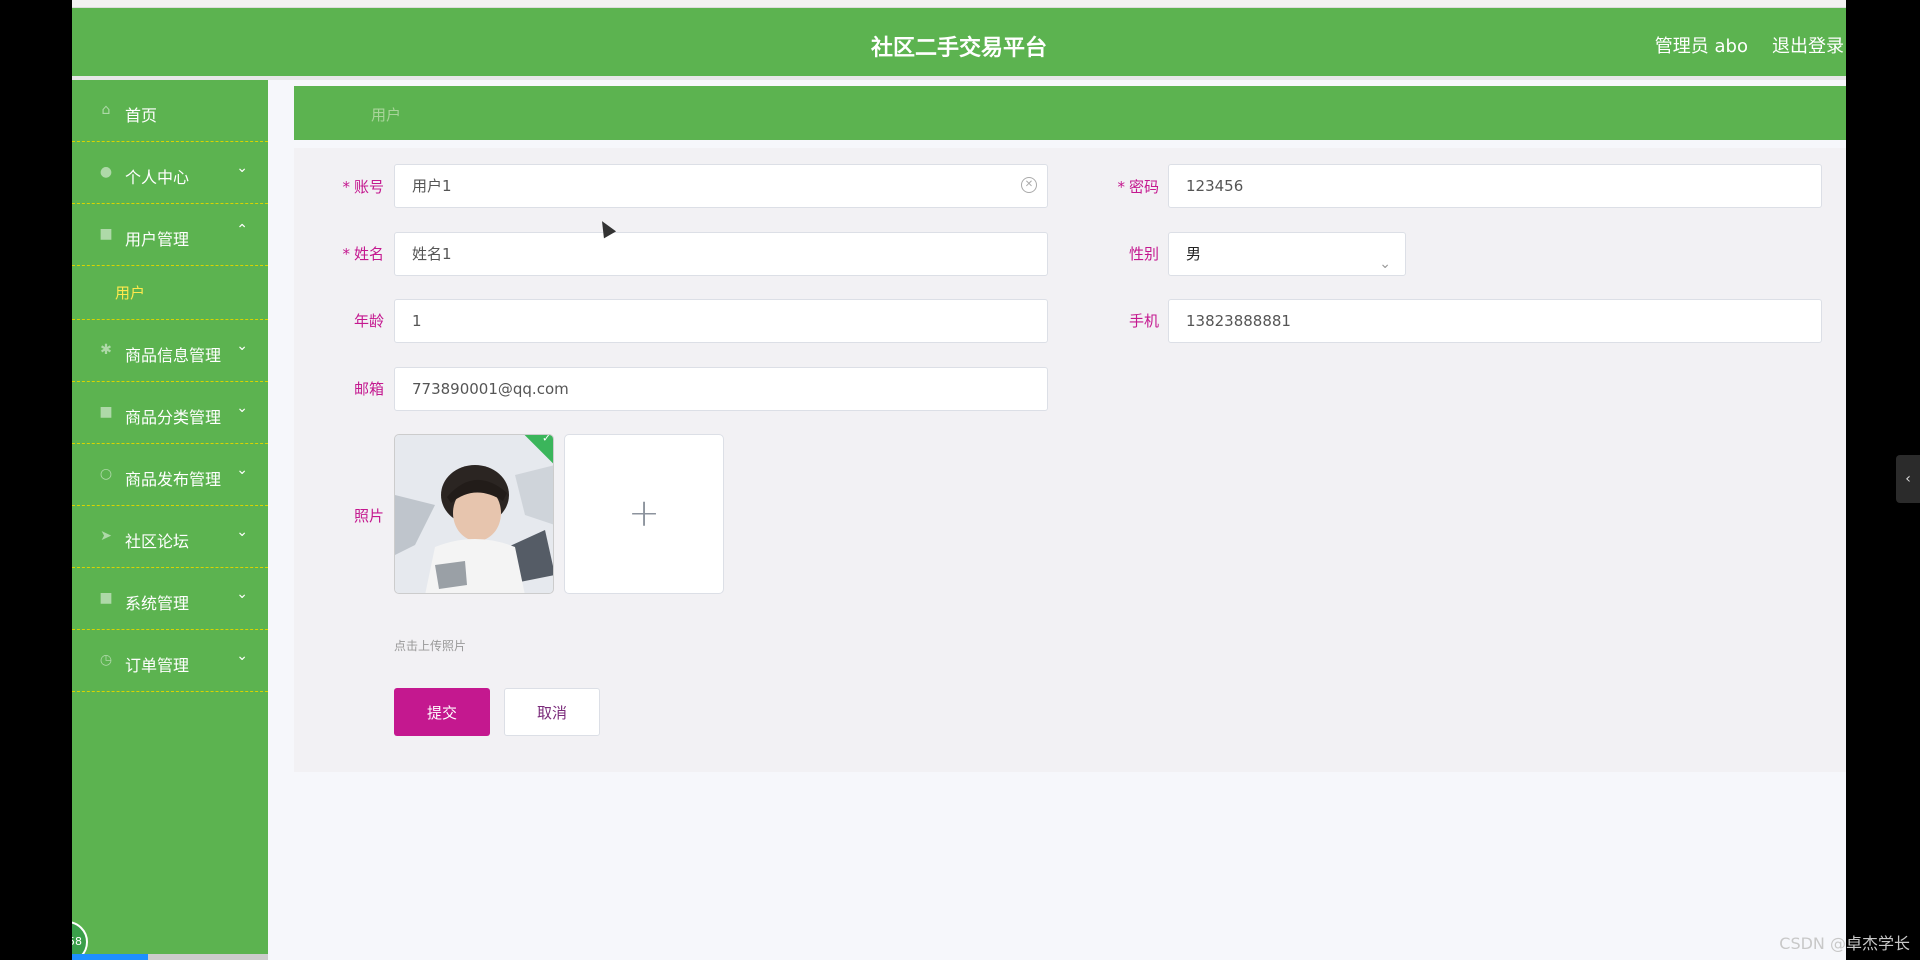 The height and width of the screenshot is (960, 1920). Describe the element at coordinates (130, 293) in the screenshot. I see `sidebar-subitem-label: 用户` at that location.